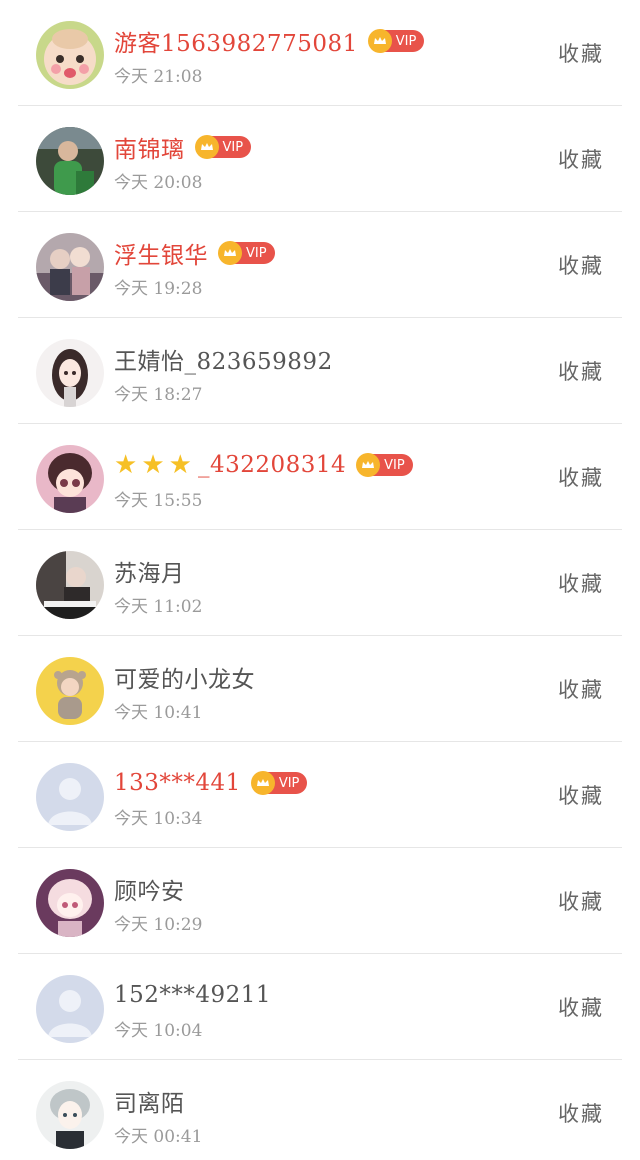 Image resolution: width=640 pixels, height=1160 pixels. I want to click on user-name: 司离陌, so click(149, 1101).